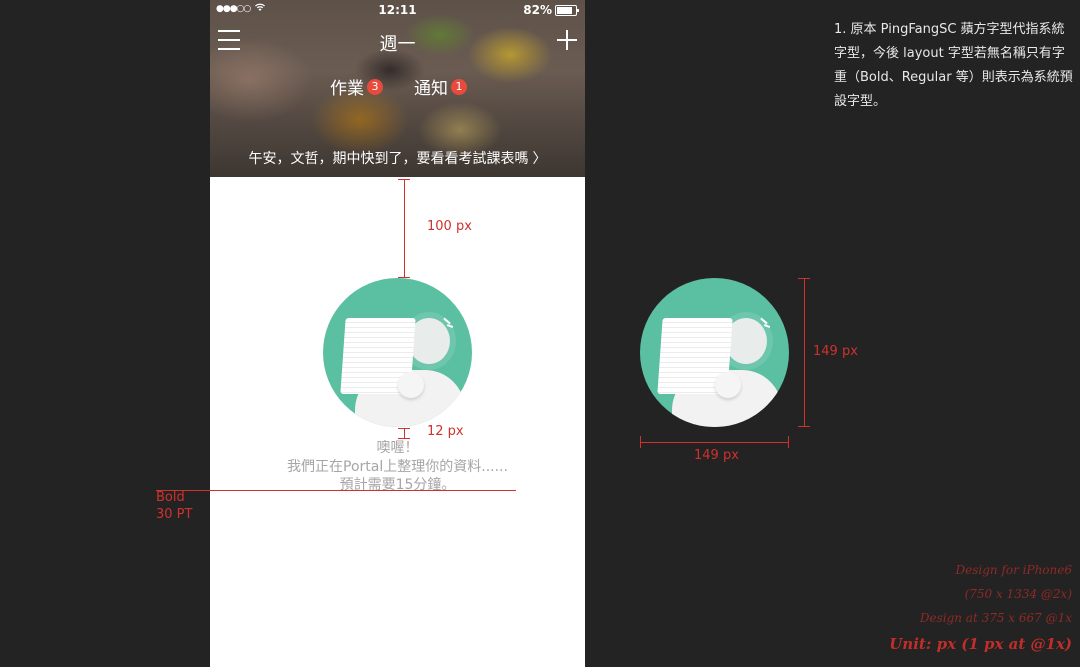  Describe the element at coordinates (567, 10) in the screenshot. I see `battery-icon` at that location.